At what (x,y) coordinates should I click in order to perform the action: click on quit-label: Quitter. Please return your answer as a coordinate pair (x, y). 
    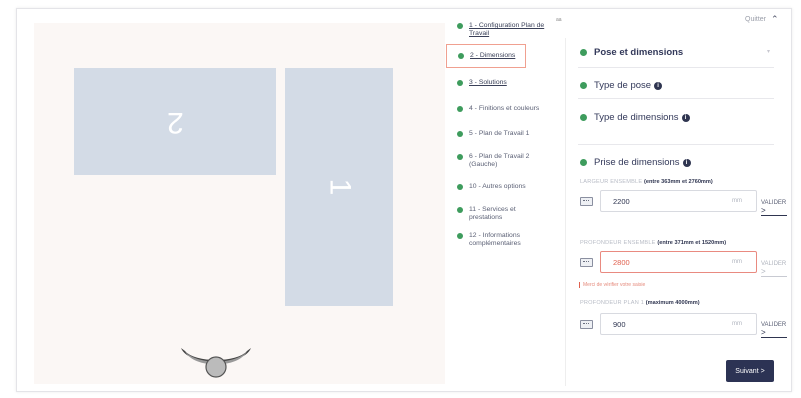
    Looking at the image, I should click on (756, 19).